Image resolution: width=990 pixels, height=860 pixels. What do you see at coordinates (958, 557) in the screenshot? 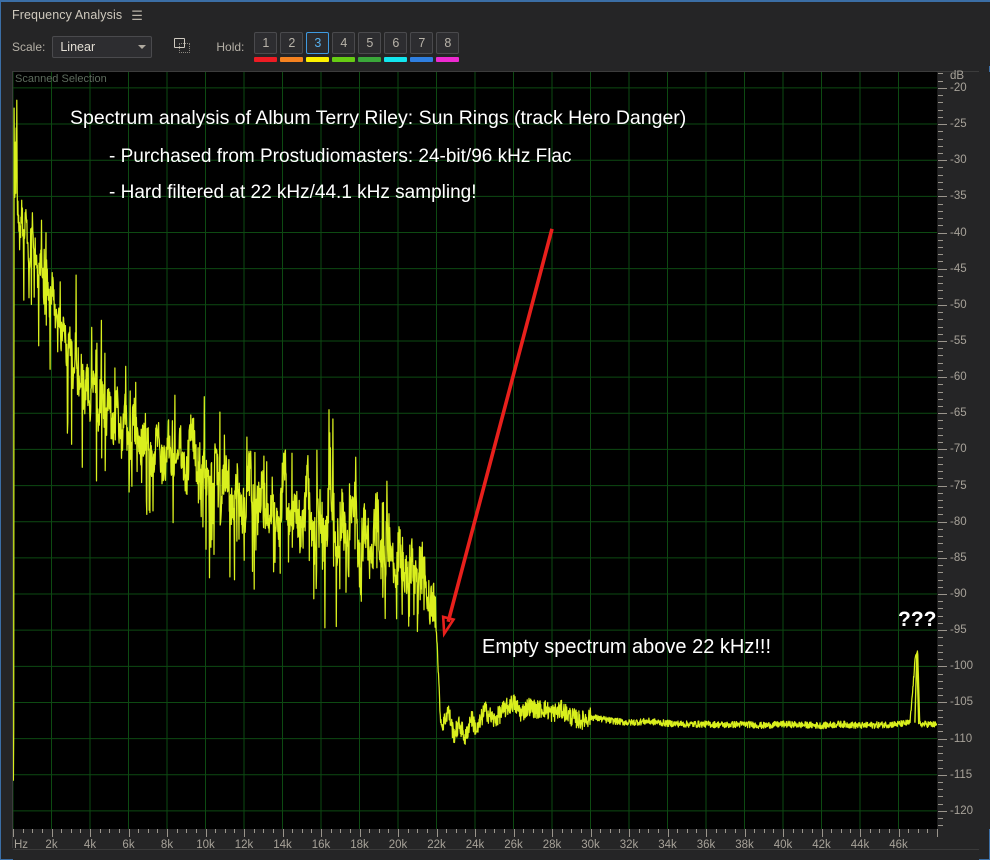
I see `y-axis-label: -85` at bounding box center [958, 557].